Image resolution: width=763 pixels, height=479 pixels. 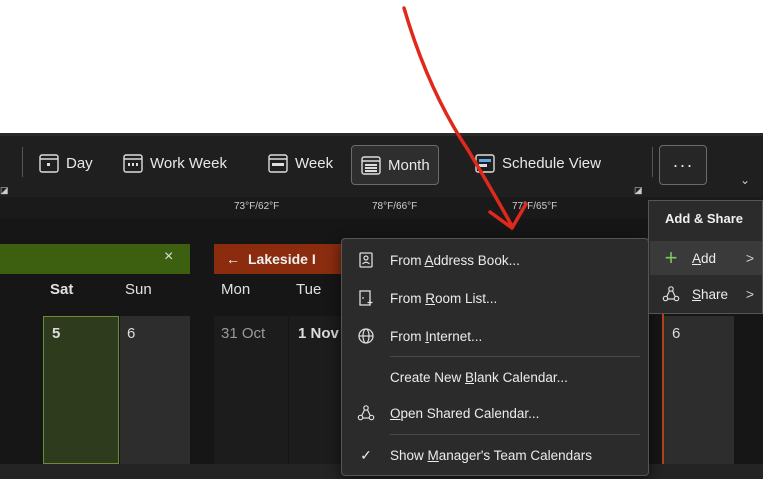 What do you see at coordinates (243, 333) in the screenshot?
I see `date-number: 31 Oct` at bounding box center [243, 333].